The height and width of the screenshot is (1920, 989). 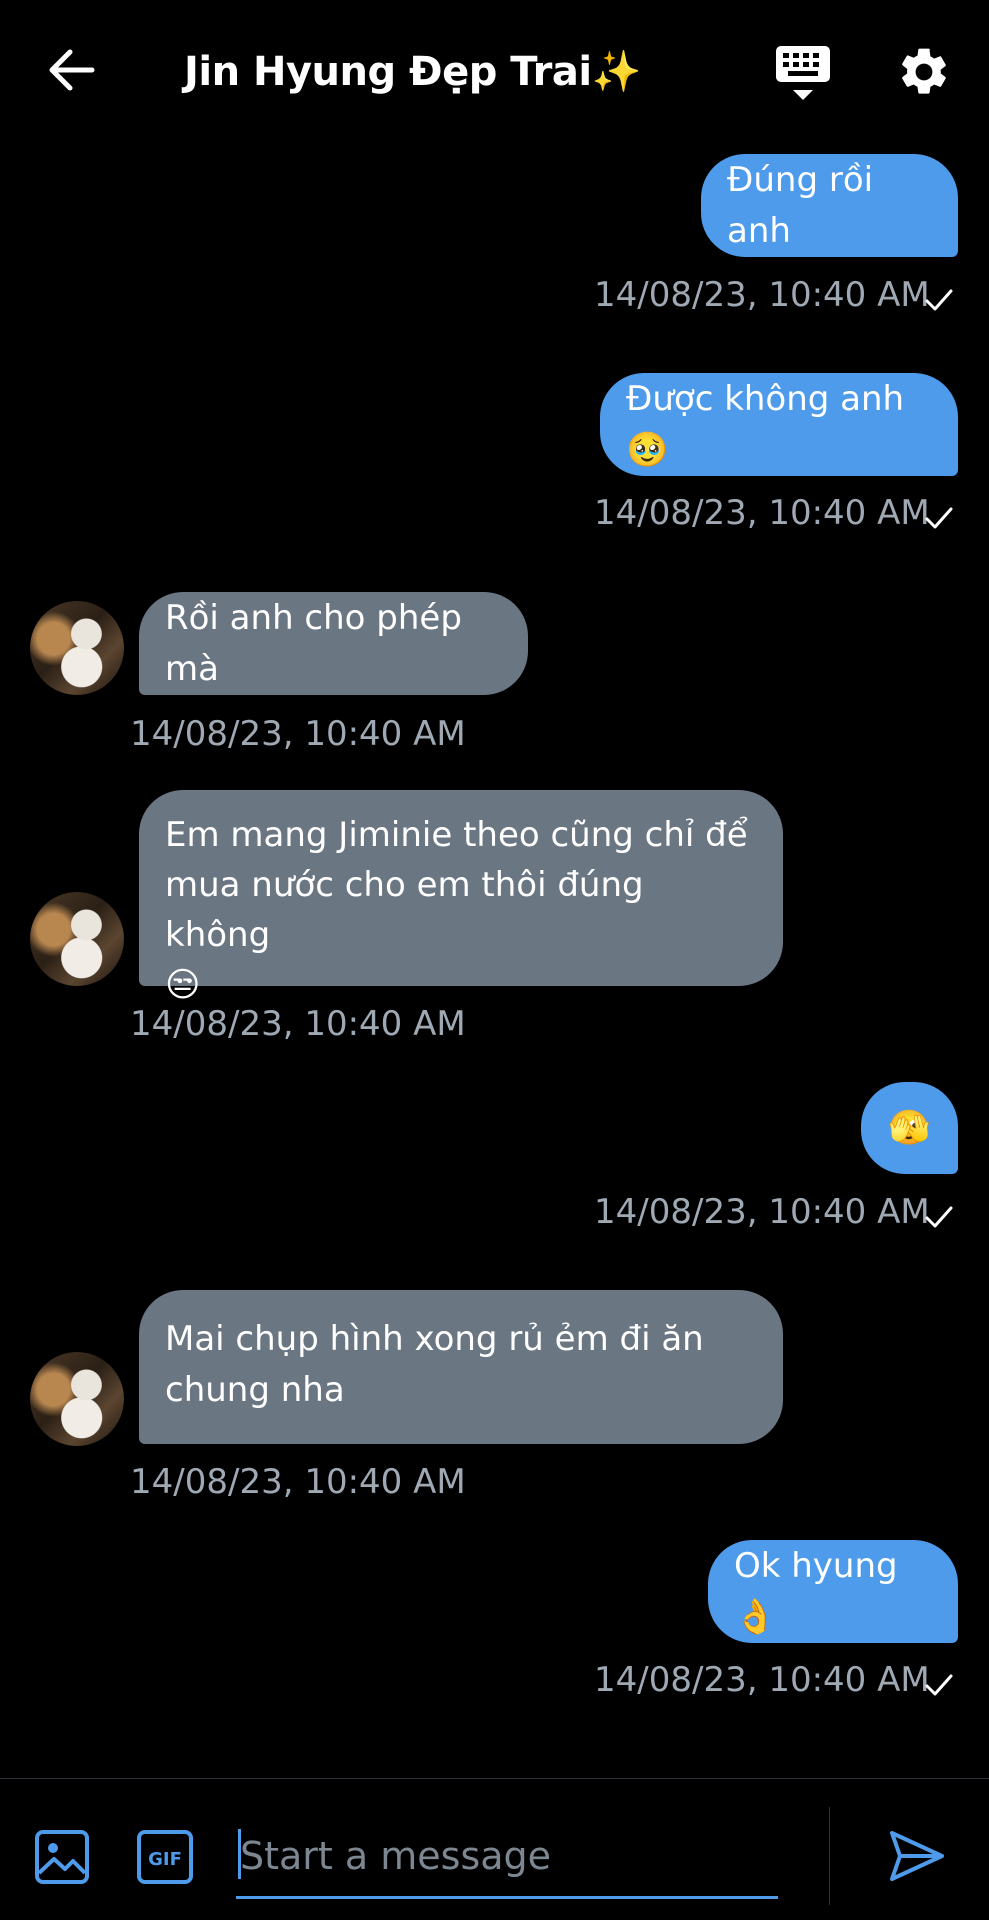 I want to click on gear-icon, so click(x=924, y=71).